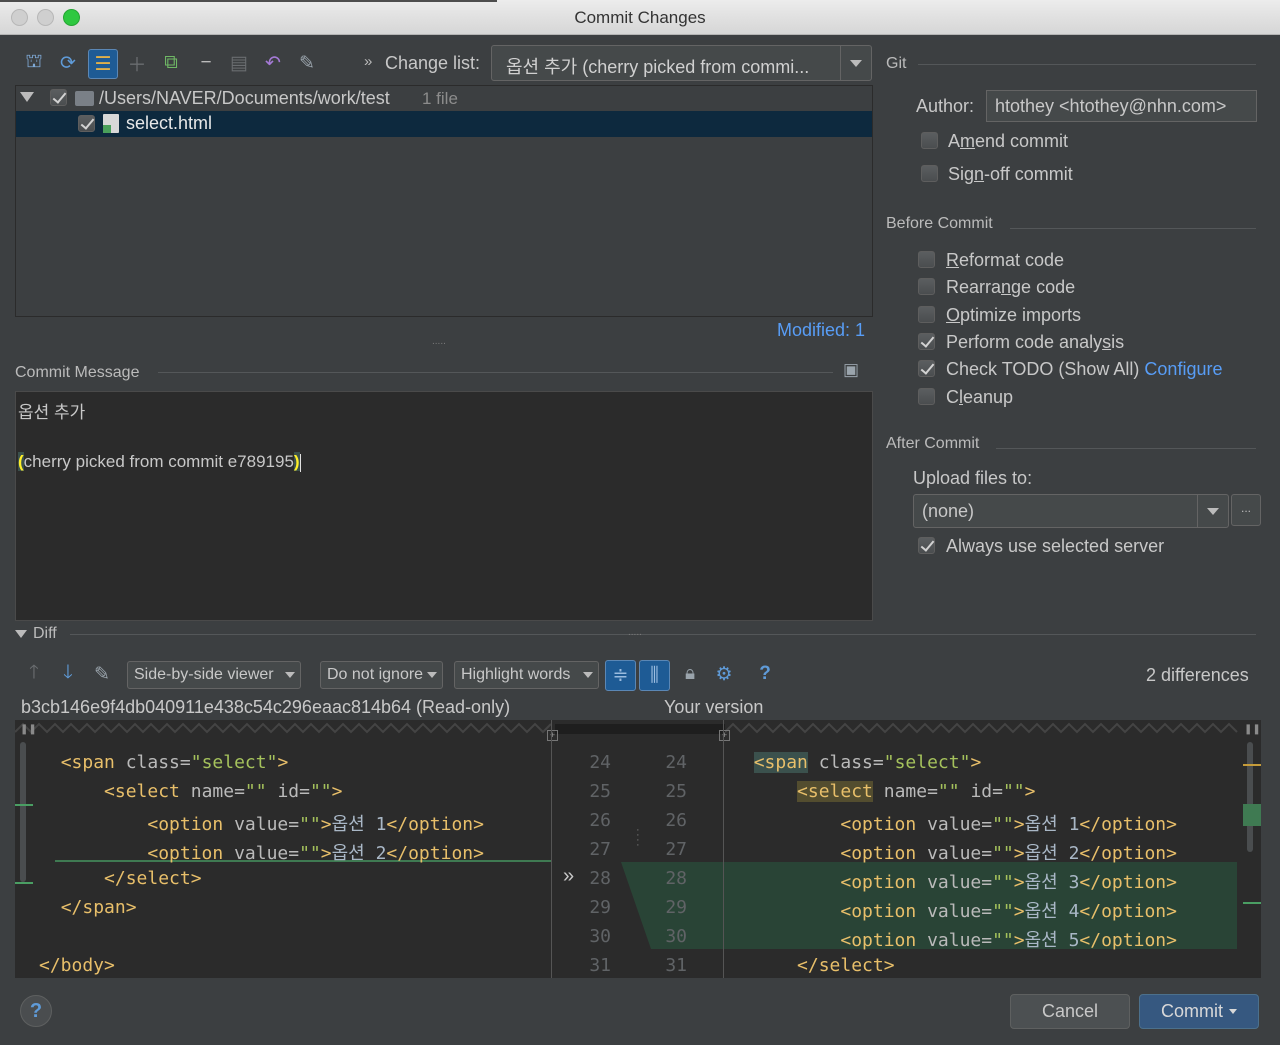 Image resolution: width=1280 pixels, height=1045 pixels. I want to click on left-scrollbar, so click(23, 812).